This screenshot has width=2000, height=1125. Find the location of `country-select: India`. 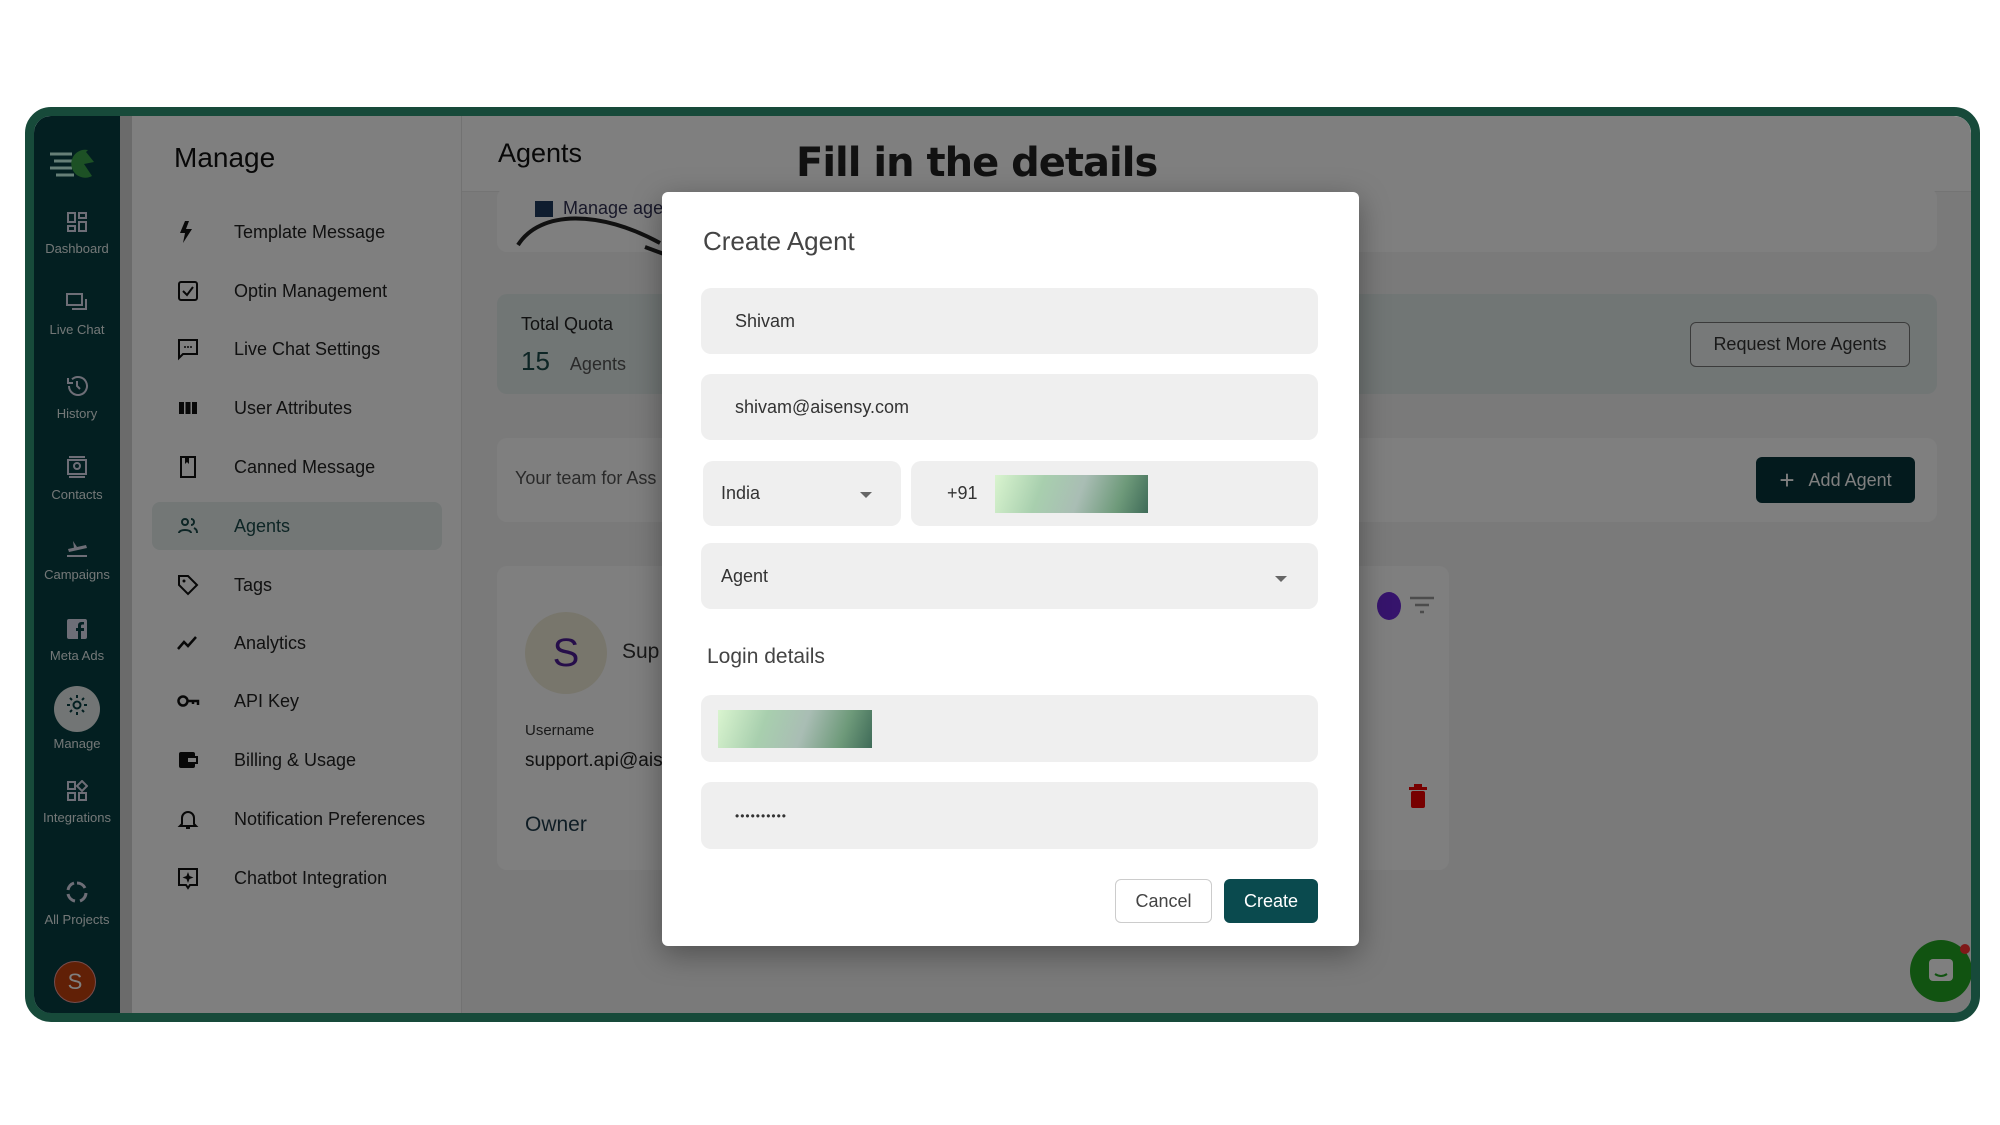

country-select: India is located at coordinates (802, 493).